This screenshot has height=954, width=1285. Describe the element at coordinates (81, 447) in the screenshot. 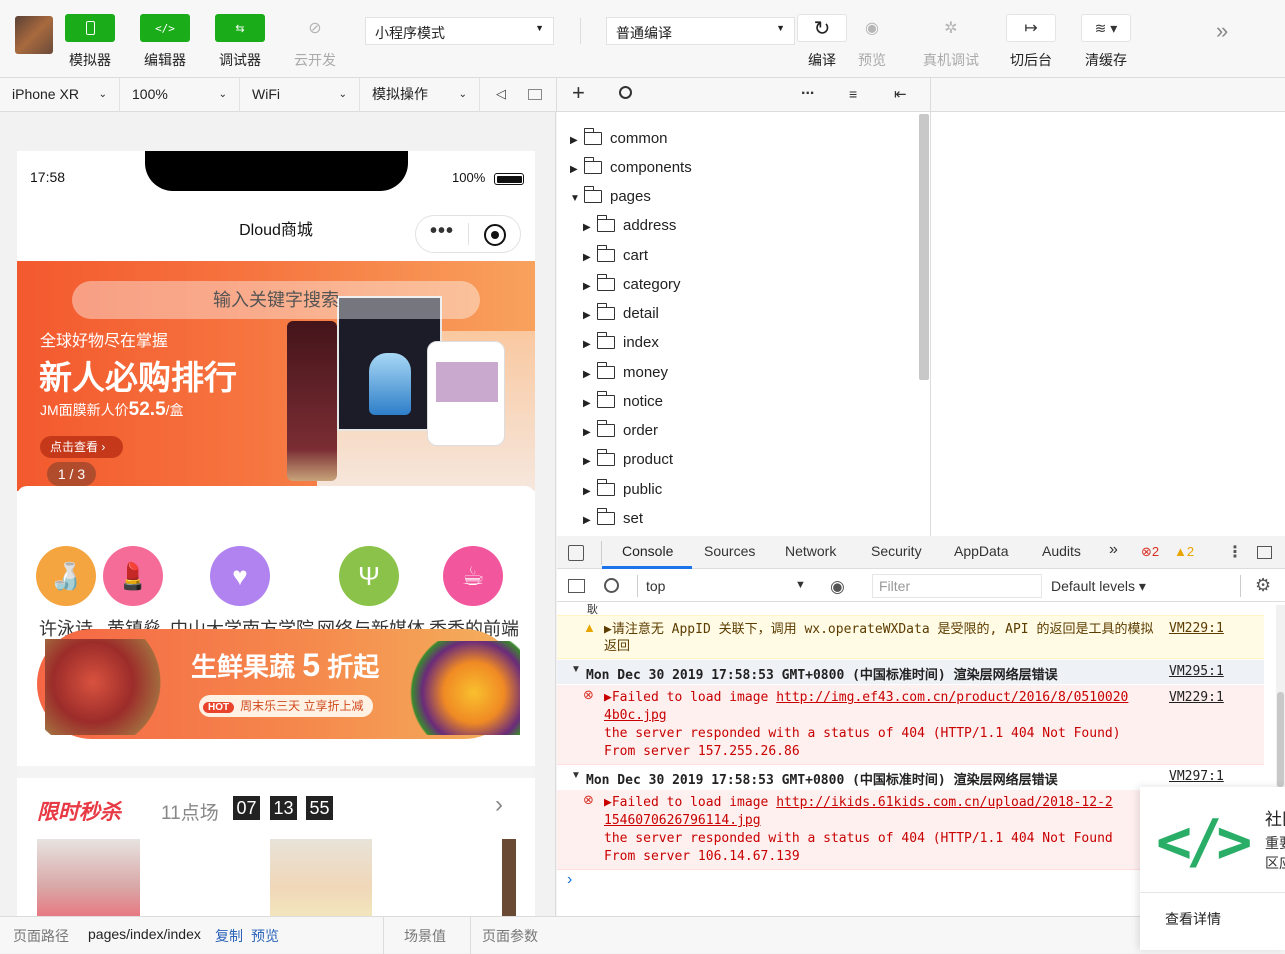

I see `view-button: 点击查看 ›` at that location.